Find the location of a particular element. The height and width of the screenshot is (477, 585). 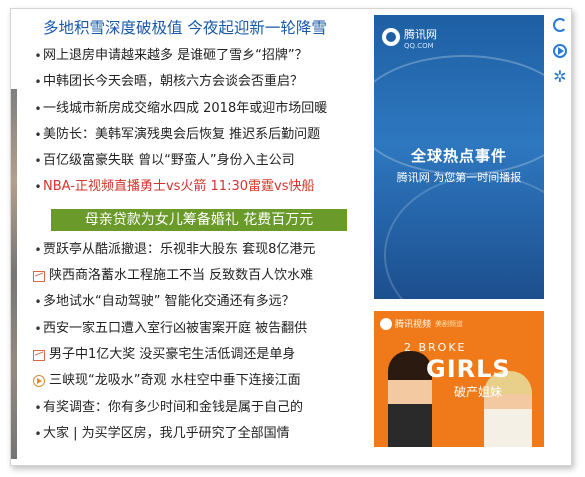

news-item: • 贾跃亭从酷派撤退：乐视非大股东 套现8亿港元 is located at coordinates (198, 250).